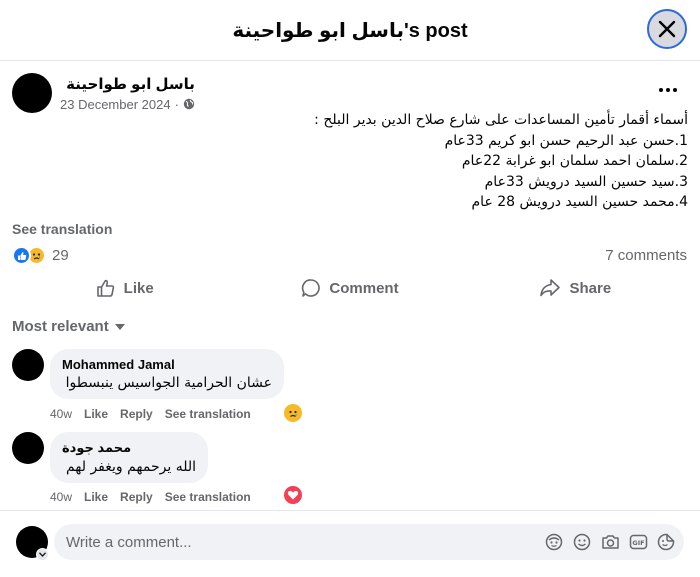  I want to click on close-icon, so click(667, 29).